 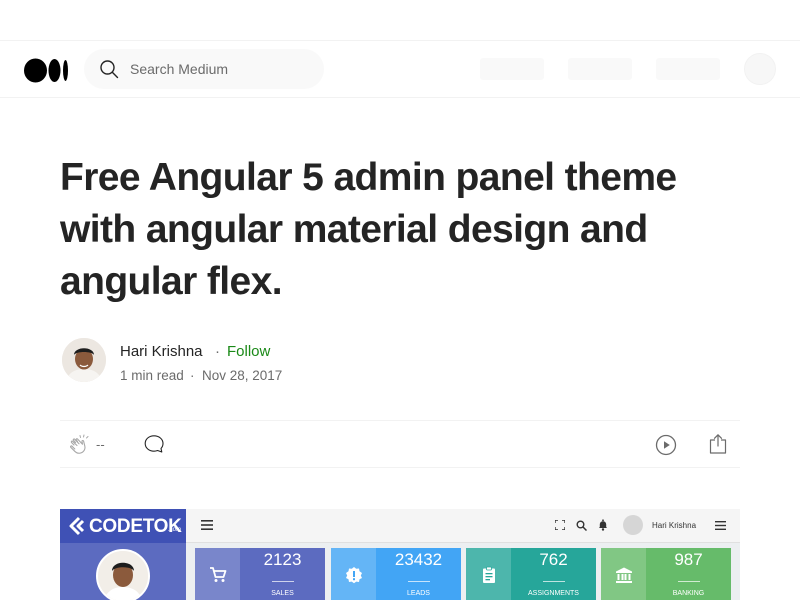 I want to click on author-portrait-icon, so click(x=84, y=360).